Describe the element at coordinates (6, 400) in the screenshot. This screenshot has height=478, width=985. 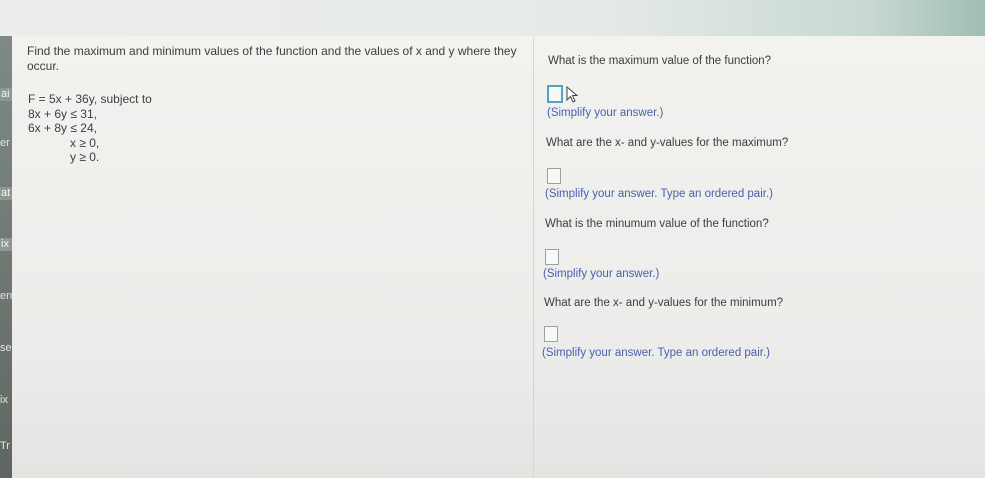
I see `sidebar-item: ix` at that location.